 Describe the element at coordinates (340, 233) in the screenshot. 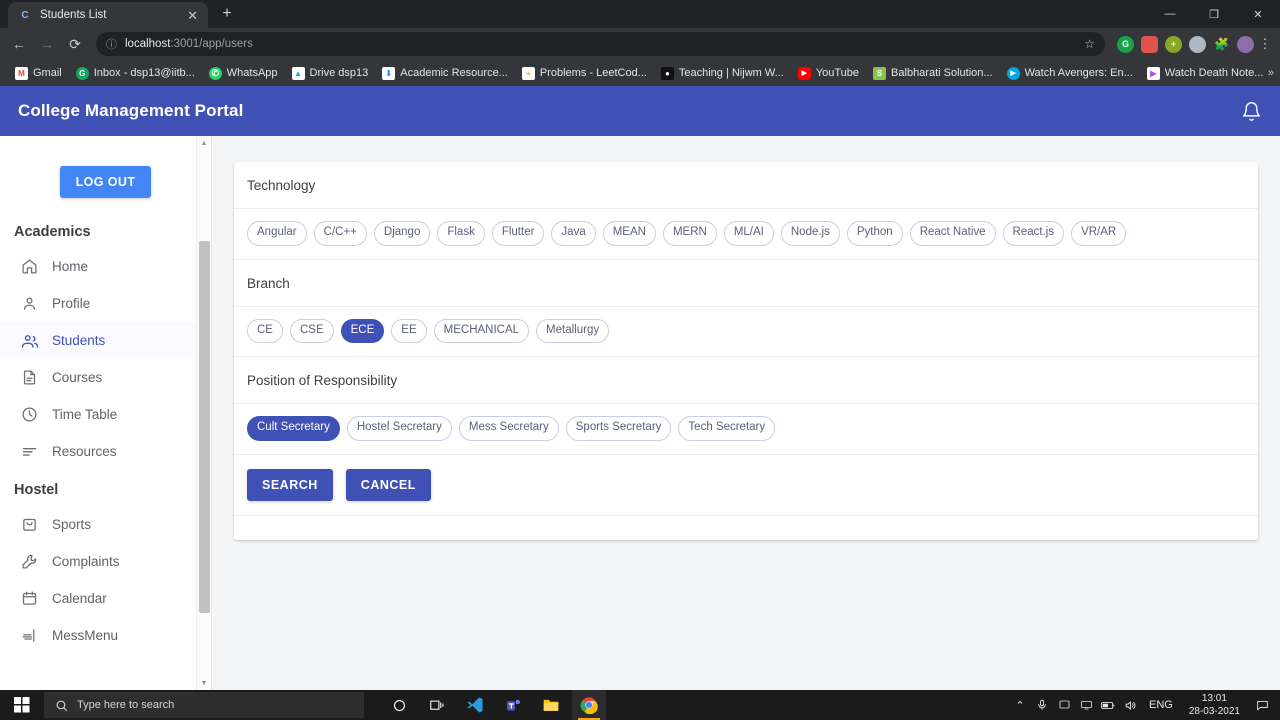

I see `chip-c-cpp: C/C++` at that location.